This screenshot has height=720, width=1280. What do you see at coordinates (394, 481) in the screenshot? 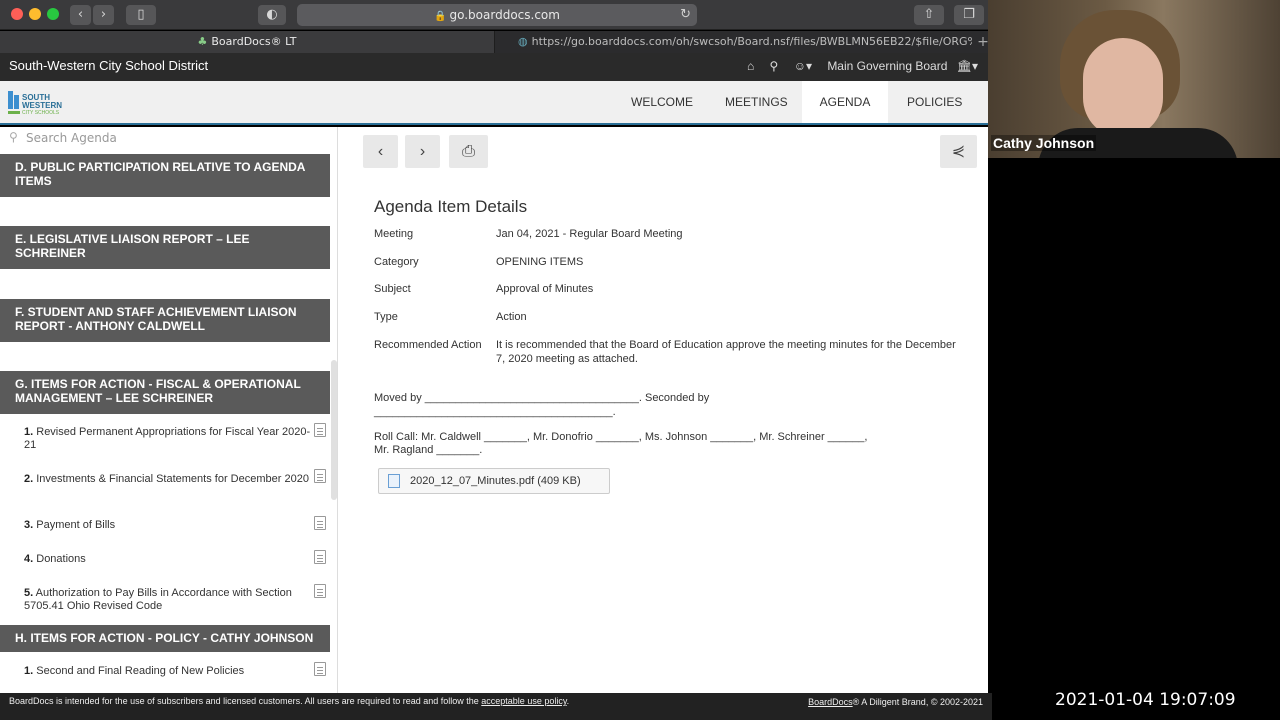
I see `file-icon` at bounding box center [394, 481].